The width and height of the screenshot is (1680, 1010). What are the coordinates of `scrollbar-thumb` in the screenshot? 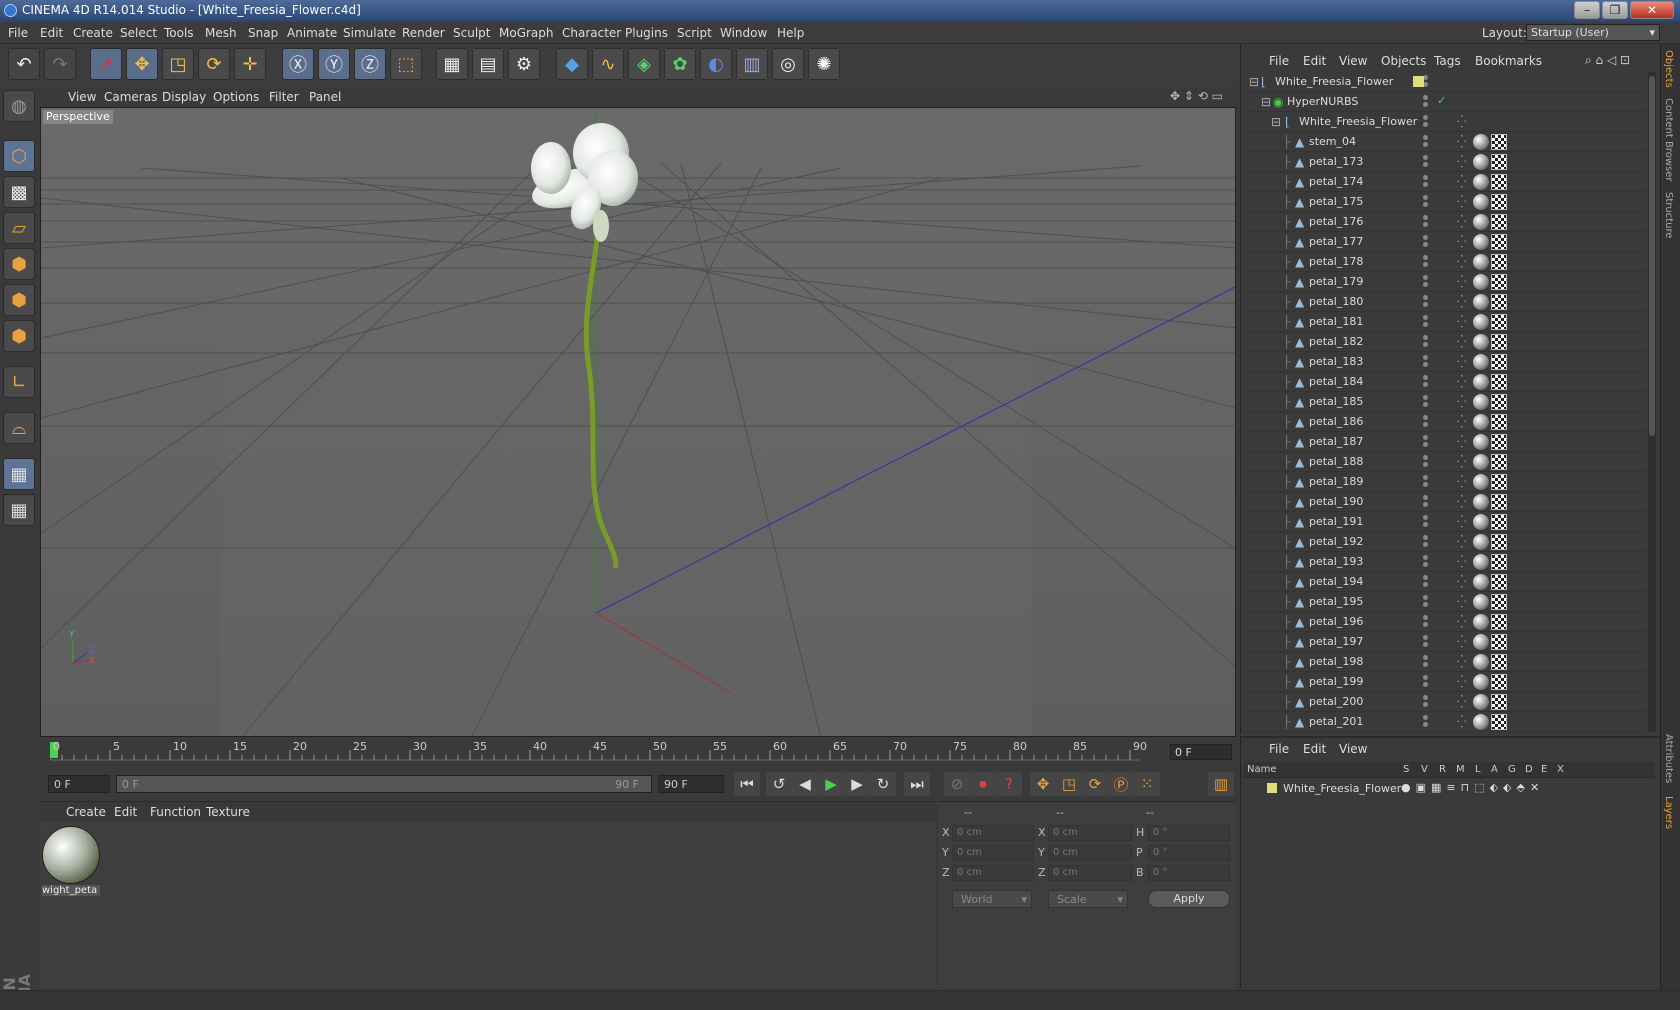 It's located at (1652, 256).